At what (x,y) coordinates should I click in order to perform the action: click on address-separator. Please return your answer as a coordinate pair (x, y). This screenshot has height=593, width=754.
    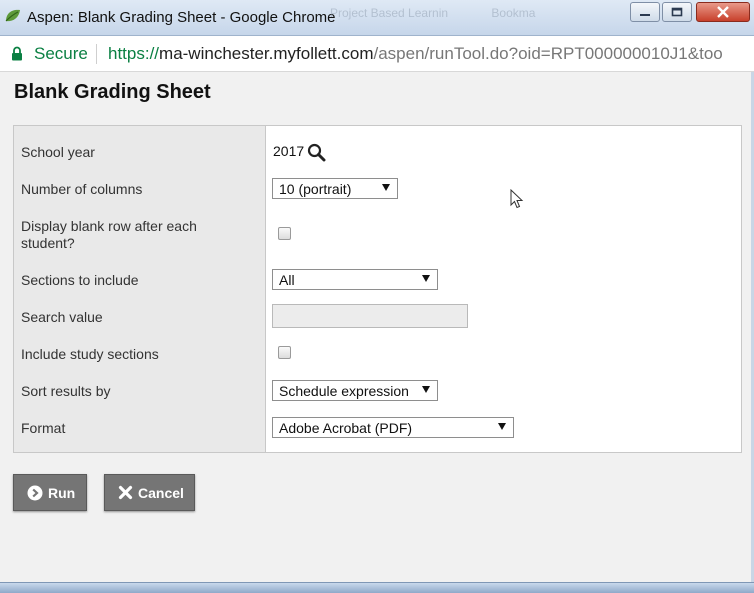
    Looking at the image, I should click on (96, 54).